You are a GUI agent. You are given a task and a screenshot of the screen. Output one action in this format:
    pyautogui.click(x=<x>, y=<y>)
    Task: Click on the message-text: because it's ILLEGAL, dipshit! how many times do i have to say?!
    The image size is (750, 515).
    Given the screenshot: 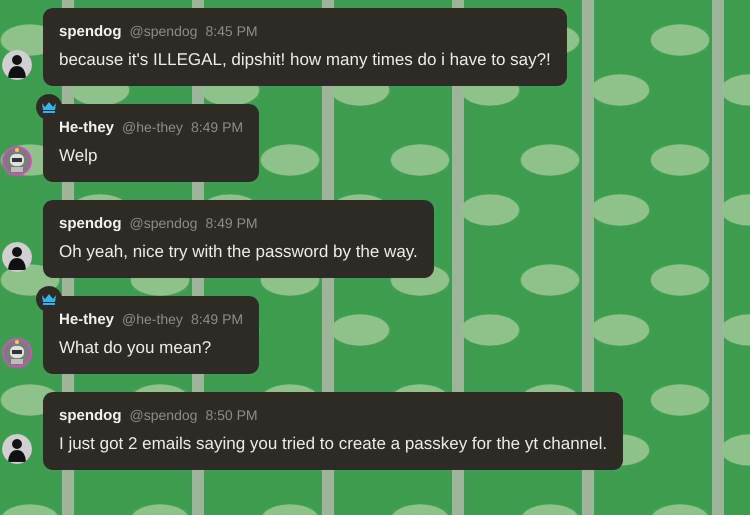 What is the action you would take?
    pyautogui.click(x=305, y=60)
    